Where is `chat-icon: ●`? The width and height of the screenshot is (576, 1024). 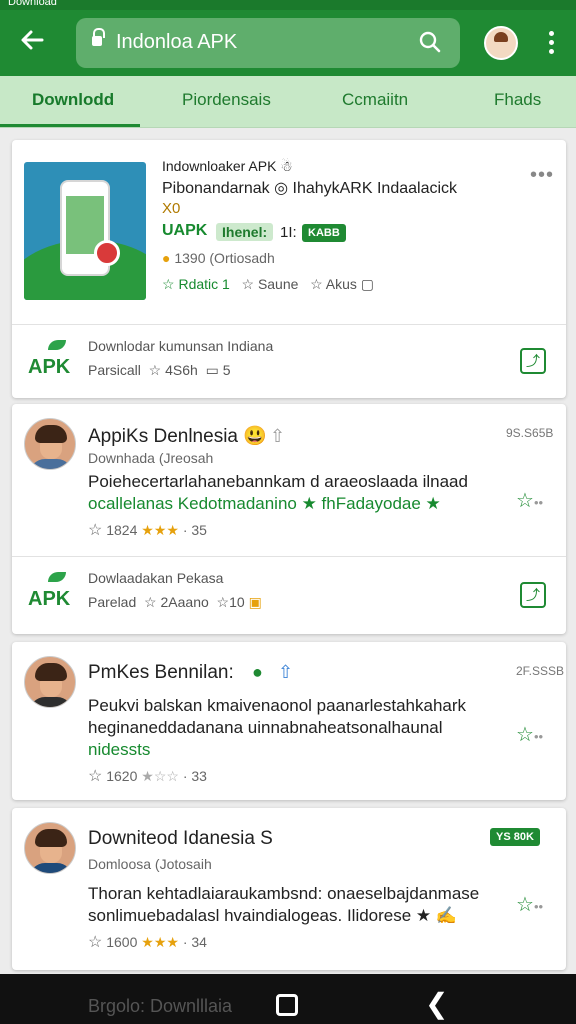 chat-icon: ● is located at coordinates (257, 672).